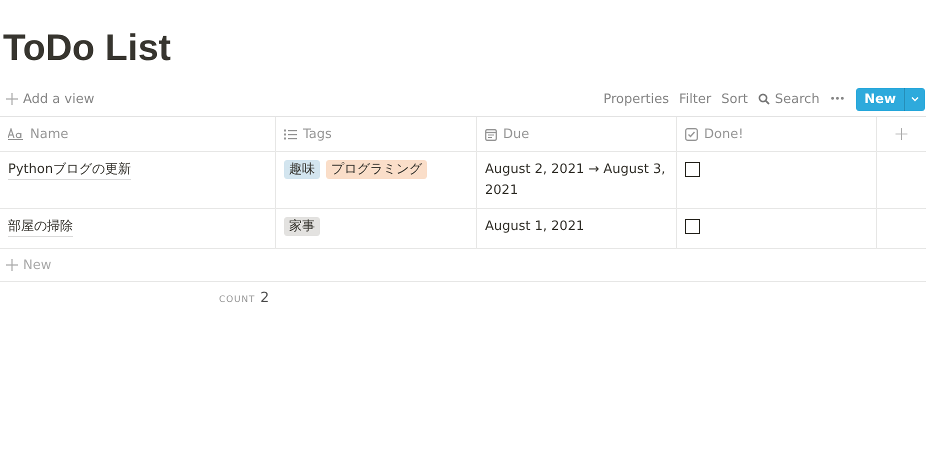 Image resolution: width=944 pixels, height=455 pixels. Describe the element at coordinates (491, 134) in the screenshot. I see `calendar-icon` at that location.